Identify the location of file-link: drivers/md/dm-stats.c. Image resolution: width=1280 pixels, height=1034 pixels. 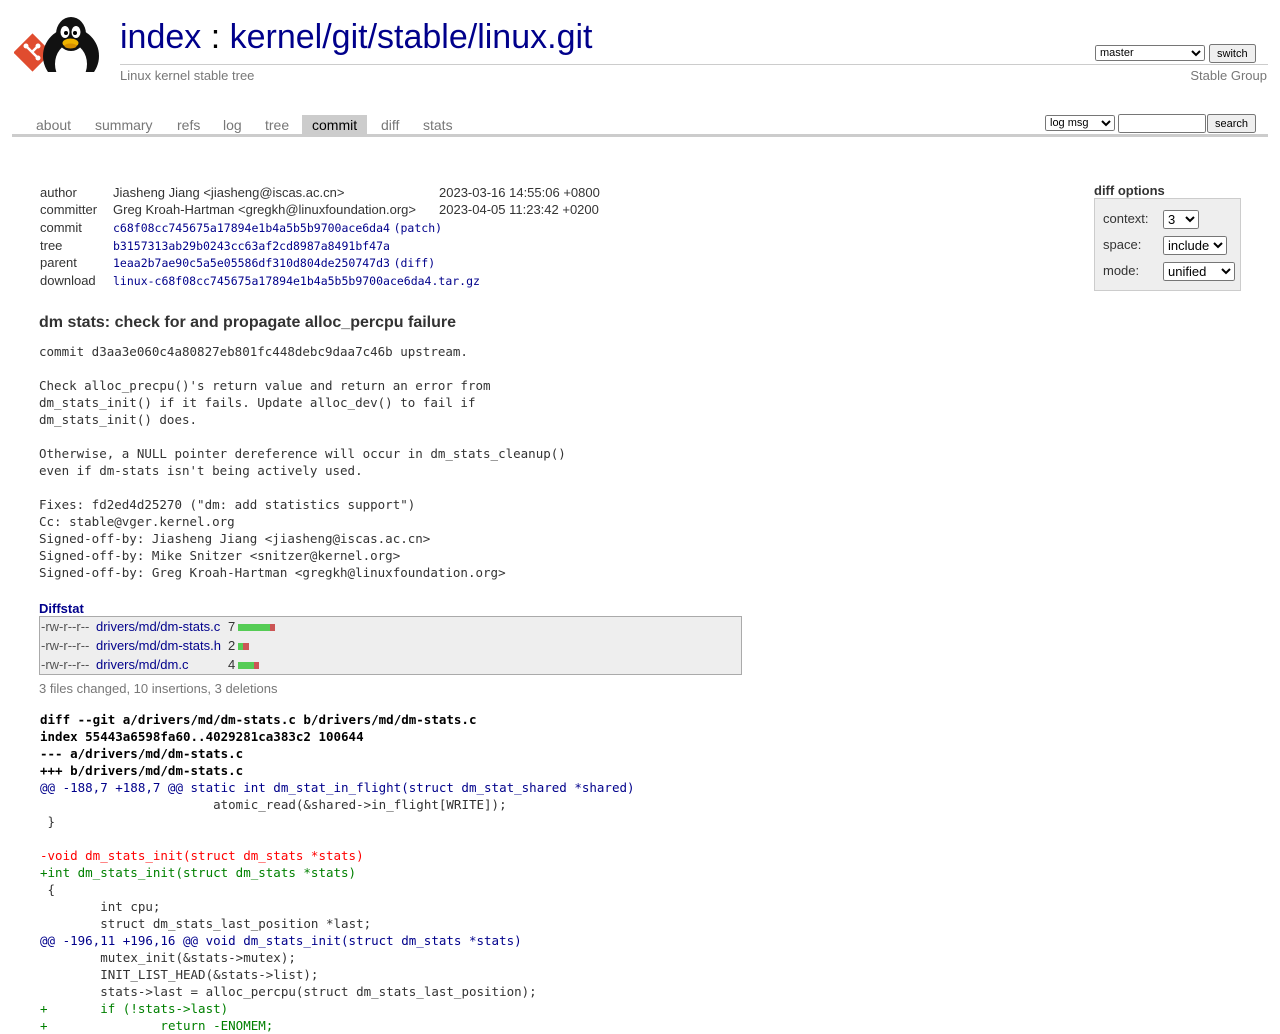
(158, 627).